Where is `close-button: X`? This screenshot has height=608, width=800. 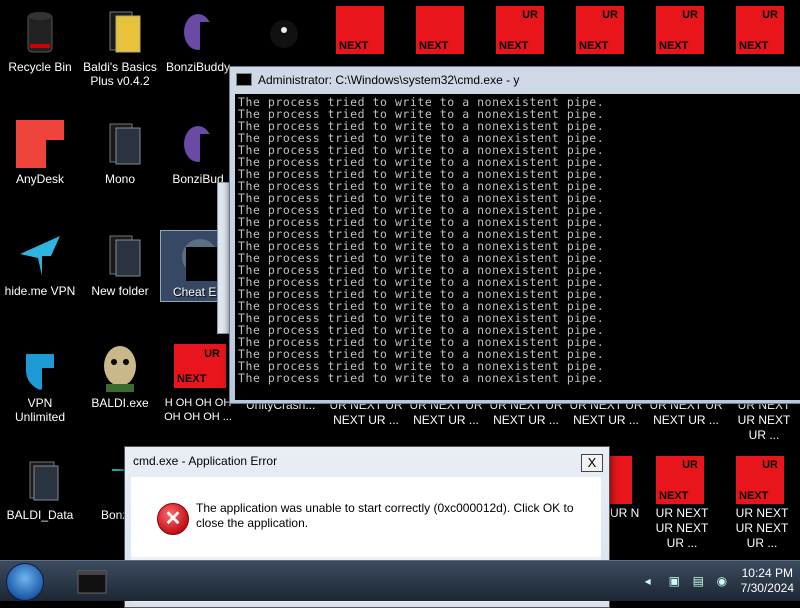
close-button: X is located at coordinates (592, 463).